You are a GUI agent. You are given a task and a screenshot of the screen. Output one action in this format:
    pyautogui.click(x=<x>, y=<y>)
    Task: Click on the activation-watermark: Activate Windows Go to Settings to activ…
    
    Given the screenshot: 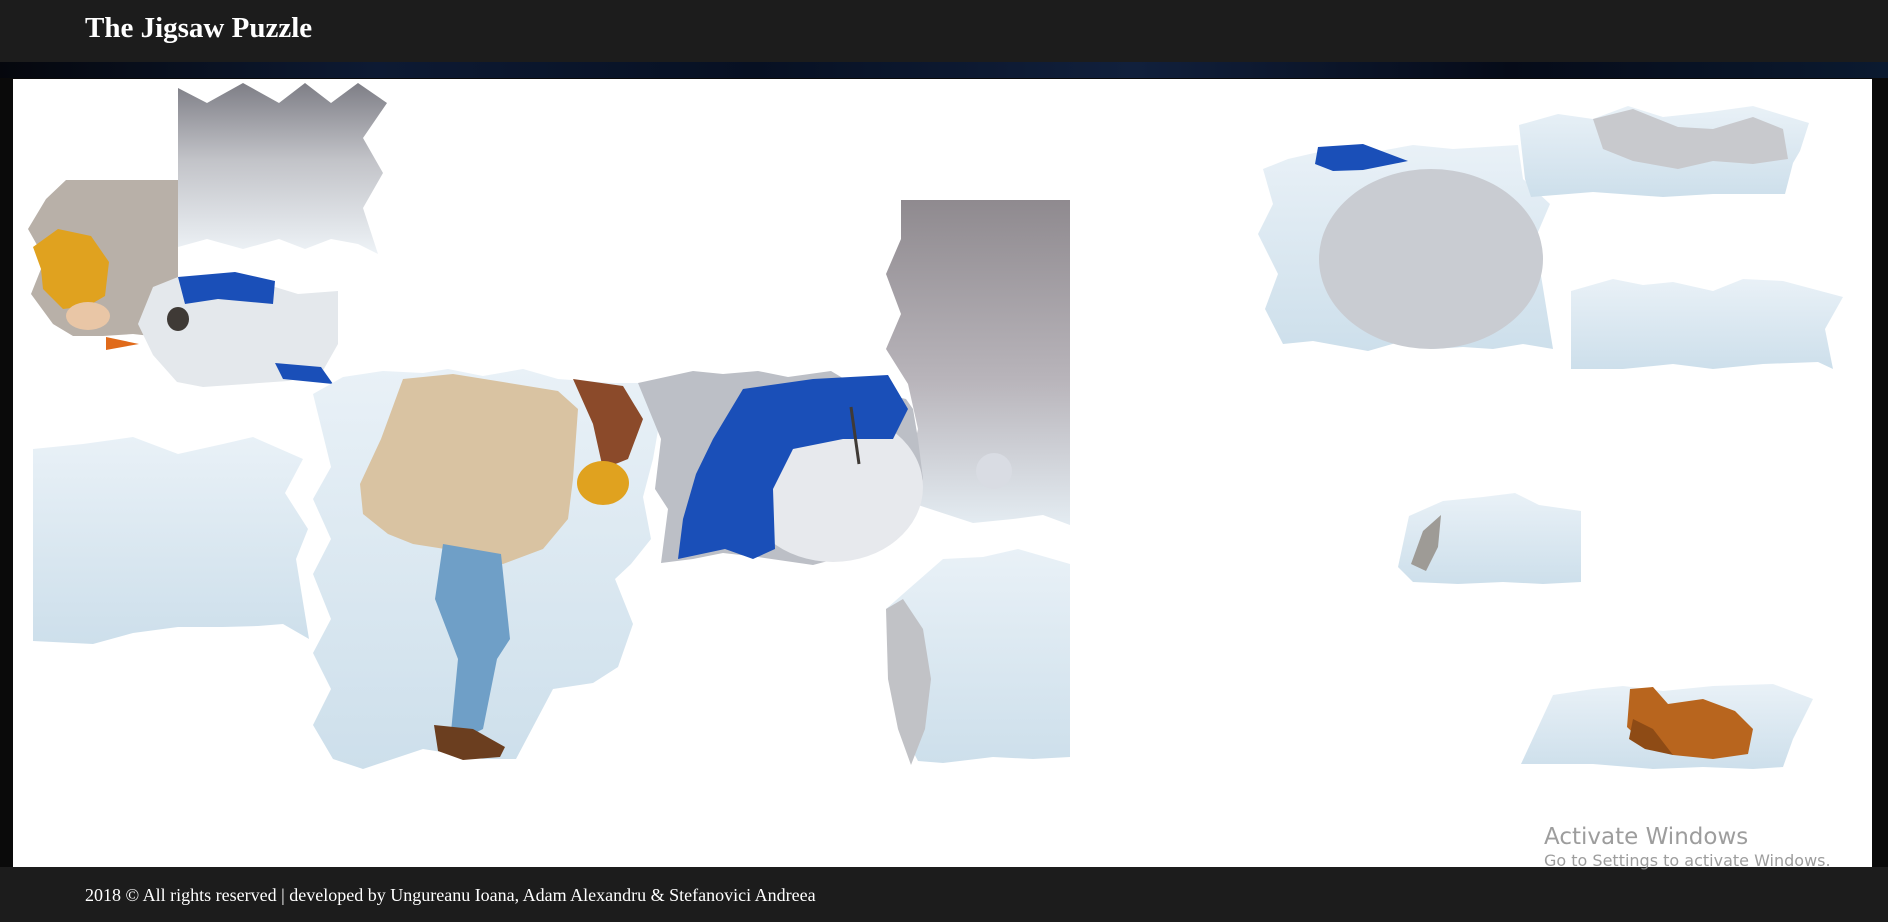 What is the action you would take?
    pyautogui.click(x=1687, y=847)
    